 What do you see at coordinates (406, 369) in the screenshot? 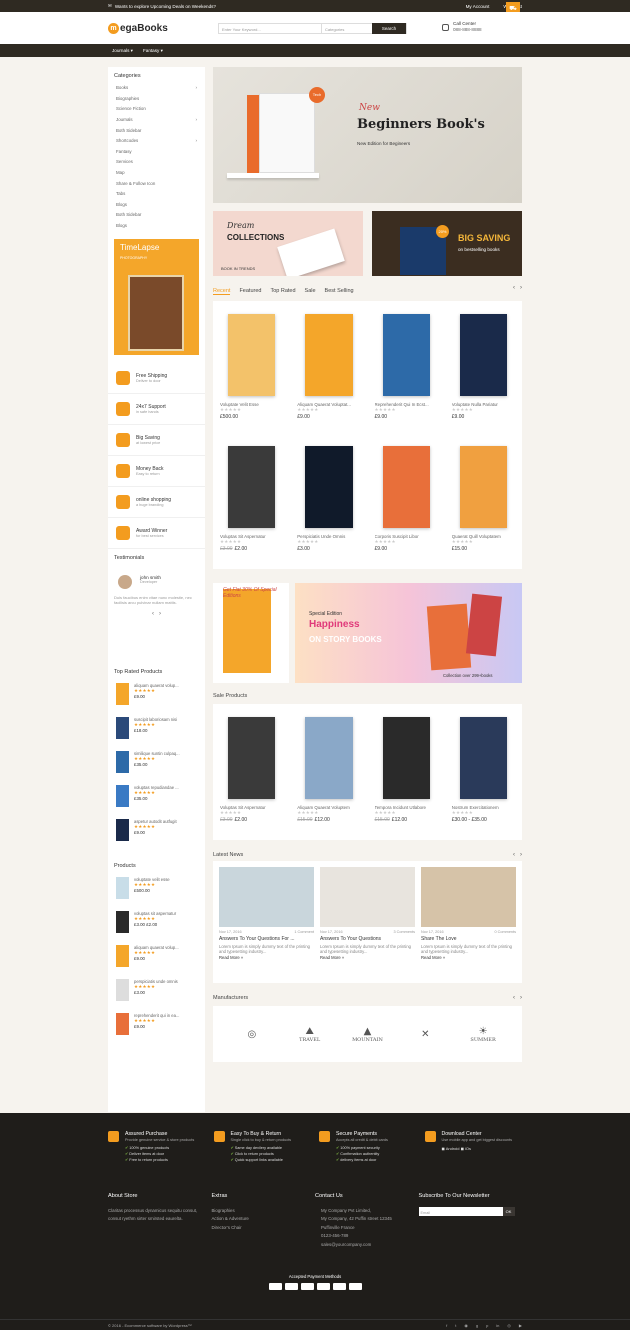
I see `product-card: Reprehenderit Qui In Ecst... ★★★★★ £9.00` at bounding box center [406, 369].